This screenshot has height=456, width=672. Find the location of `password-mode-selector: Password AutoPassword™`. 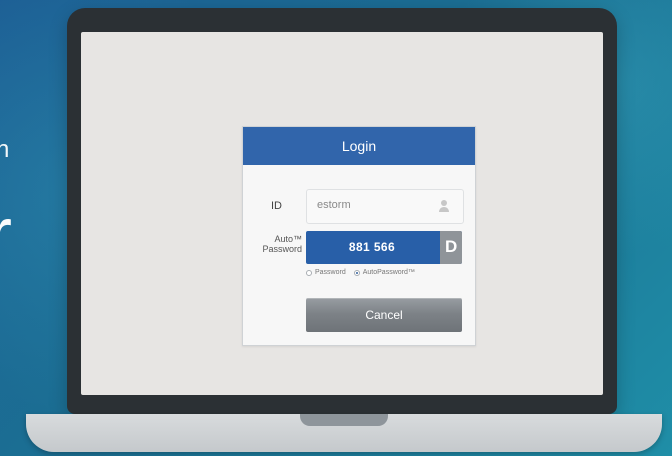

password-mode-selector: Password AutoPassword™ is located at coordinates (360, 272).